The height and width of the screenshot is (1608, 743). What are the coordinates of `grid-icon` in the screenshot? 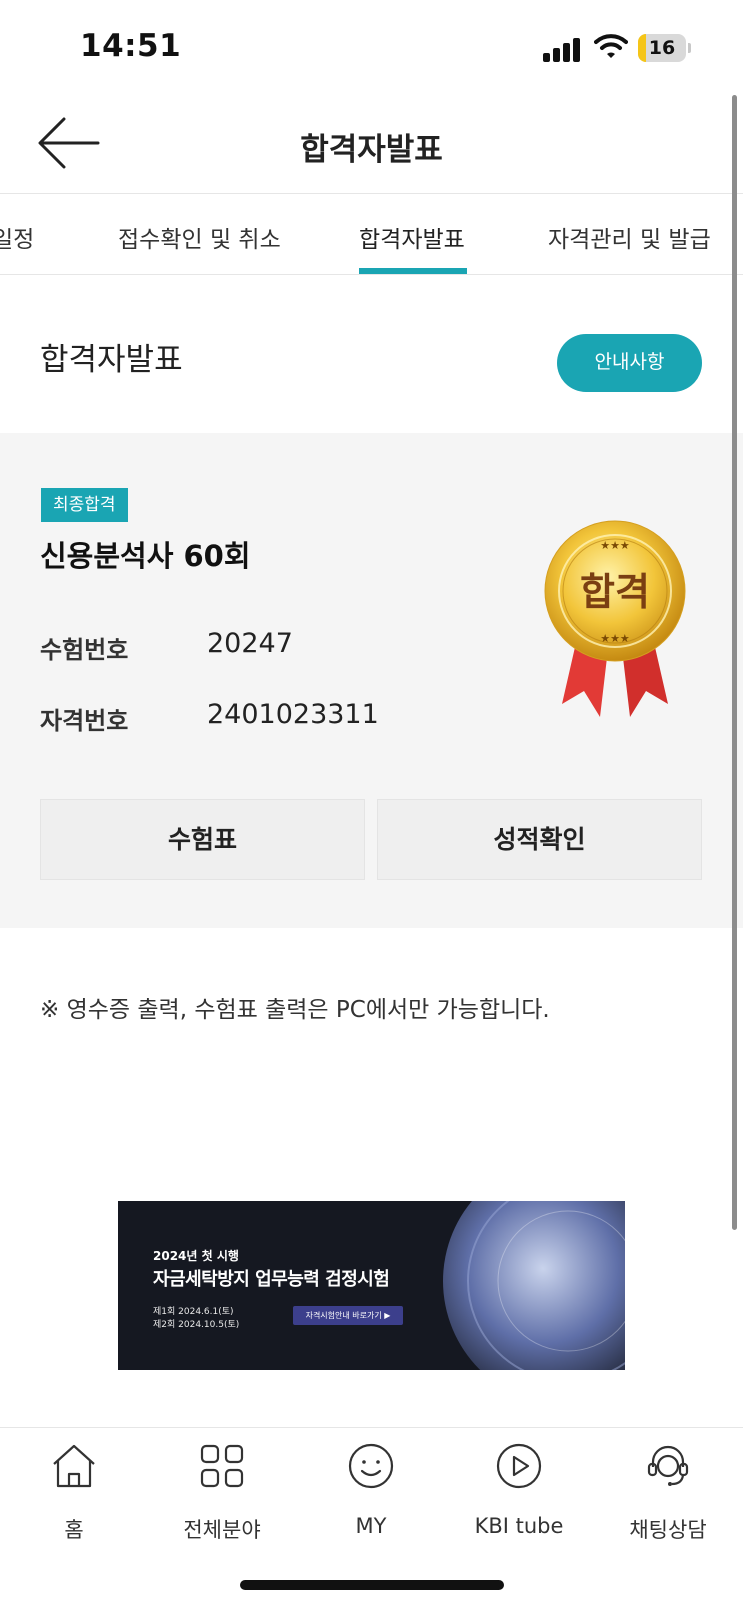 It's located at (222, 1466).